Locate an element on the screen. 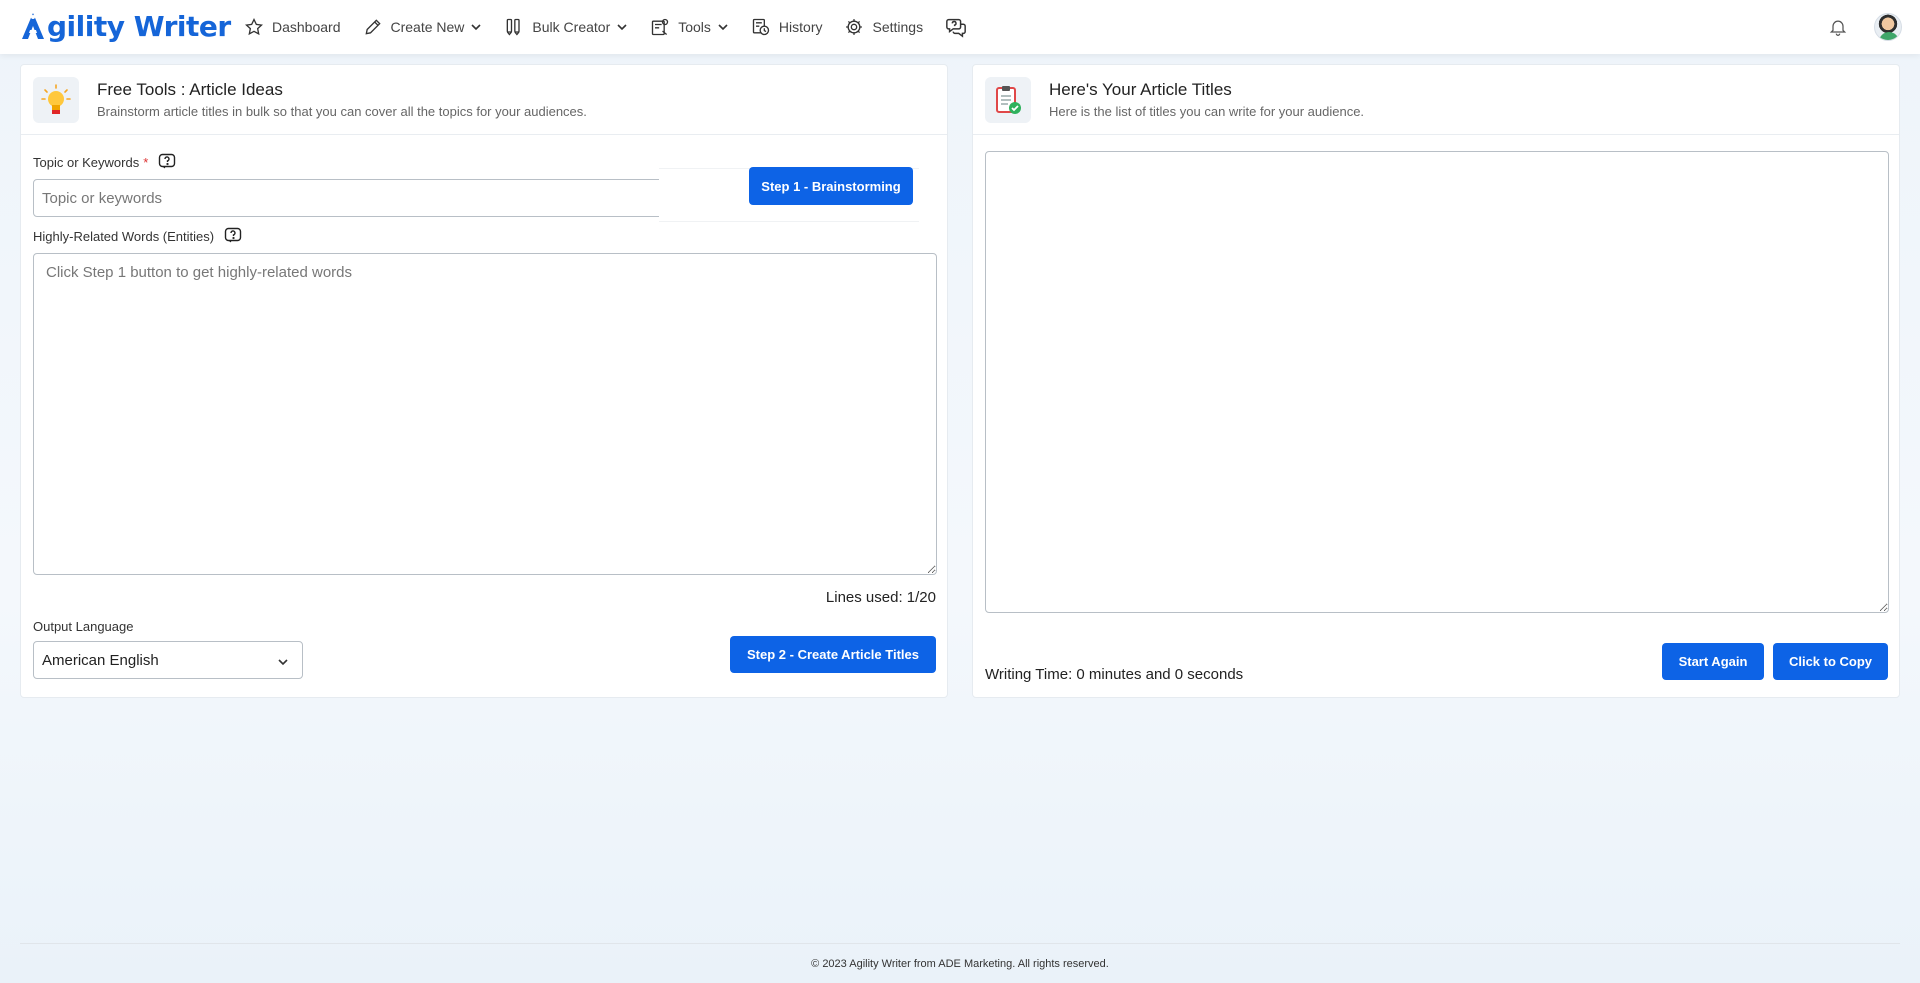 The width and height of the screenshot is (1920, 983). brand-logo: gility Writer is located at coordinates (125, 26).